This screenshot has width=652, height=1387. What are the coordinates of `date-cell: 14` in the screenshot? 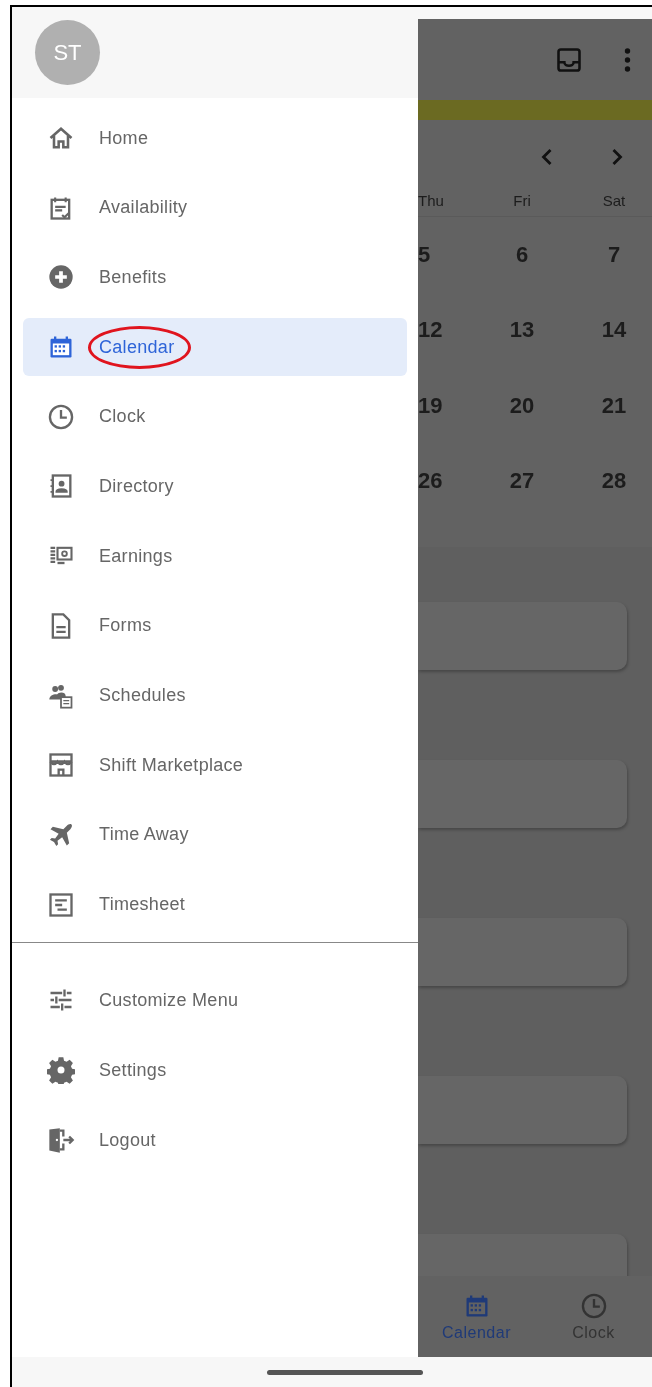 It's located at (614, 330).